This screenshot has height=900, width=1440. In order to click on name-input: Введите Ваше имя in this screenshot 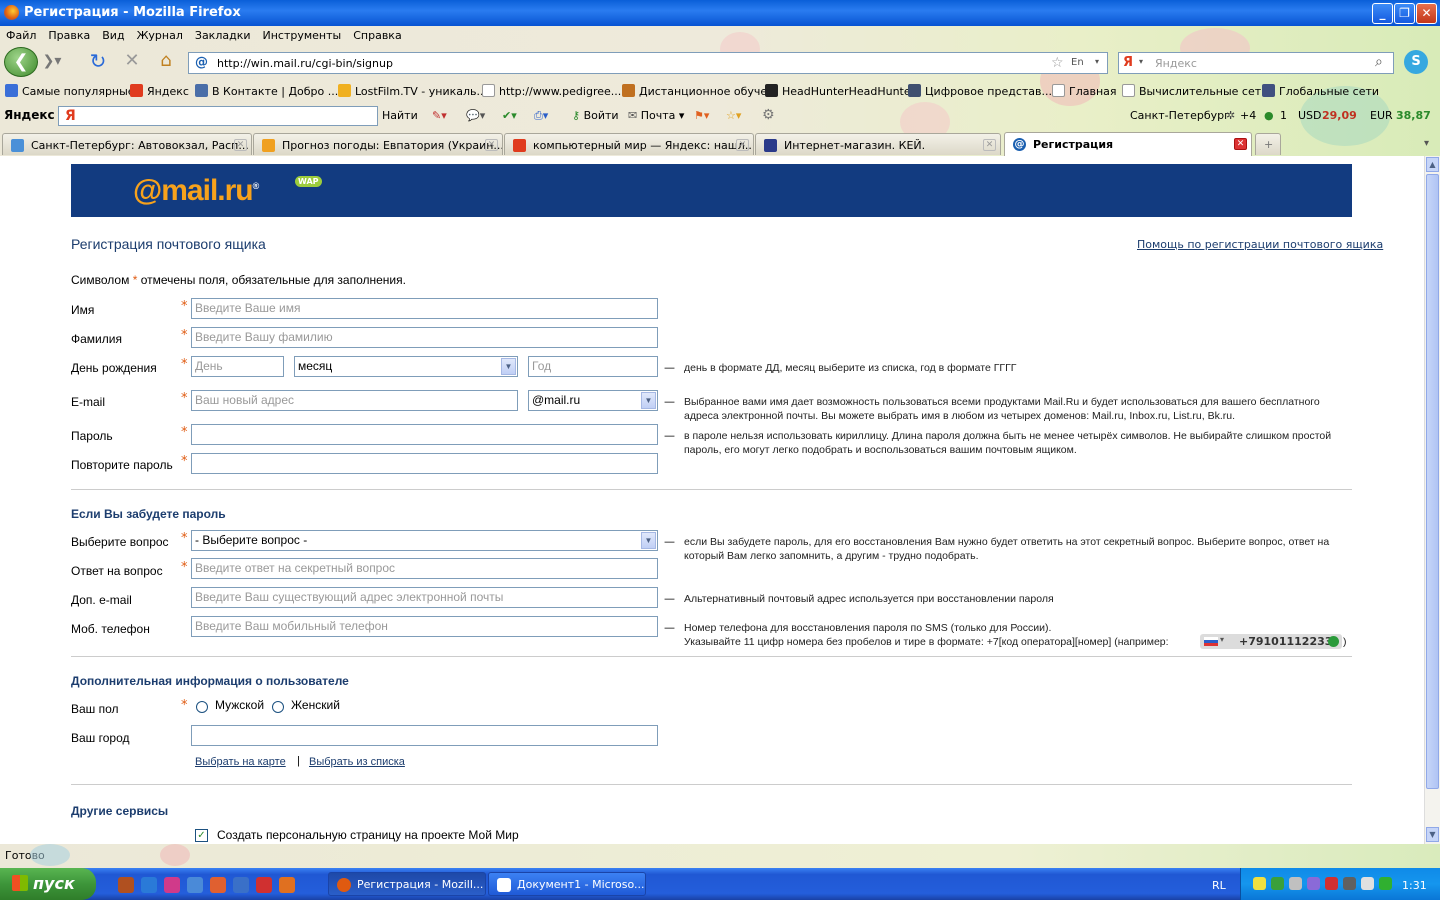, I will do `click(424, 308)`.